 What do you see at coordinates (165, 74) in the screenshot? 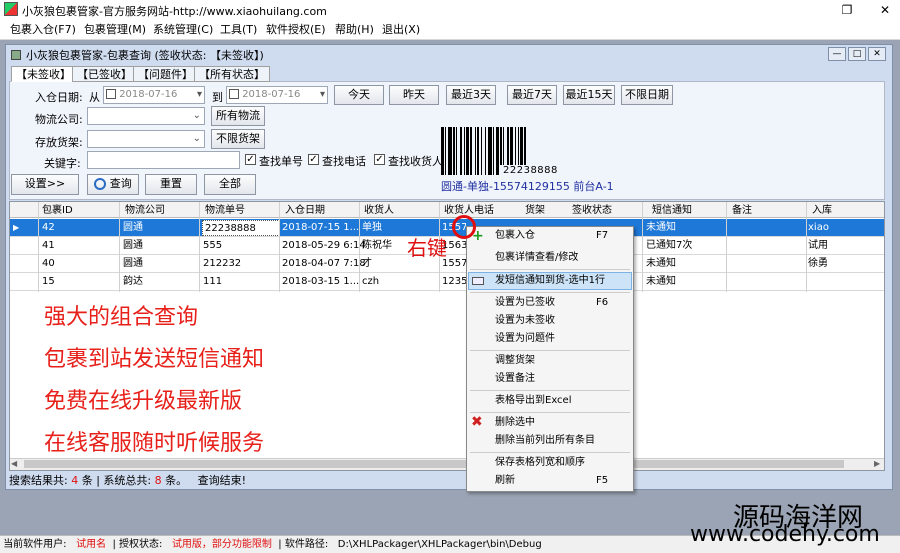
I see `tab-problem: 【问题件】` at bounding box center [165, 74].